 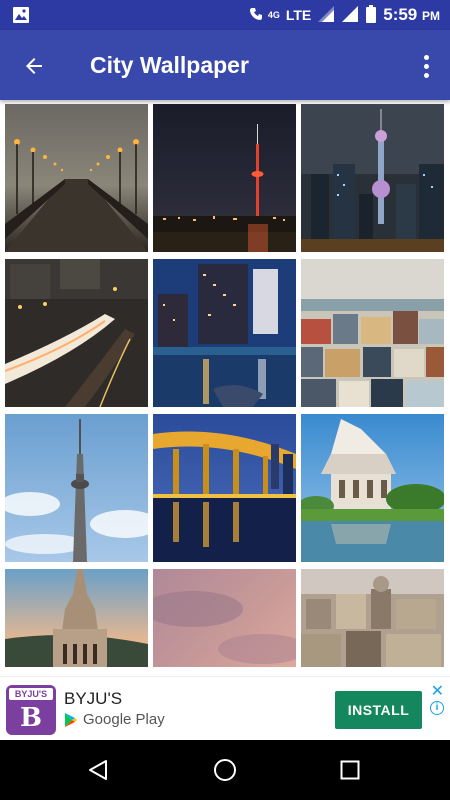 What do you see at coordinates (255, 15) in the screenshot?
I see `phone-signal-icon` at bounding box center [255, 15].